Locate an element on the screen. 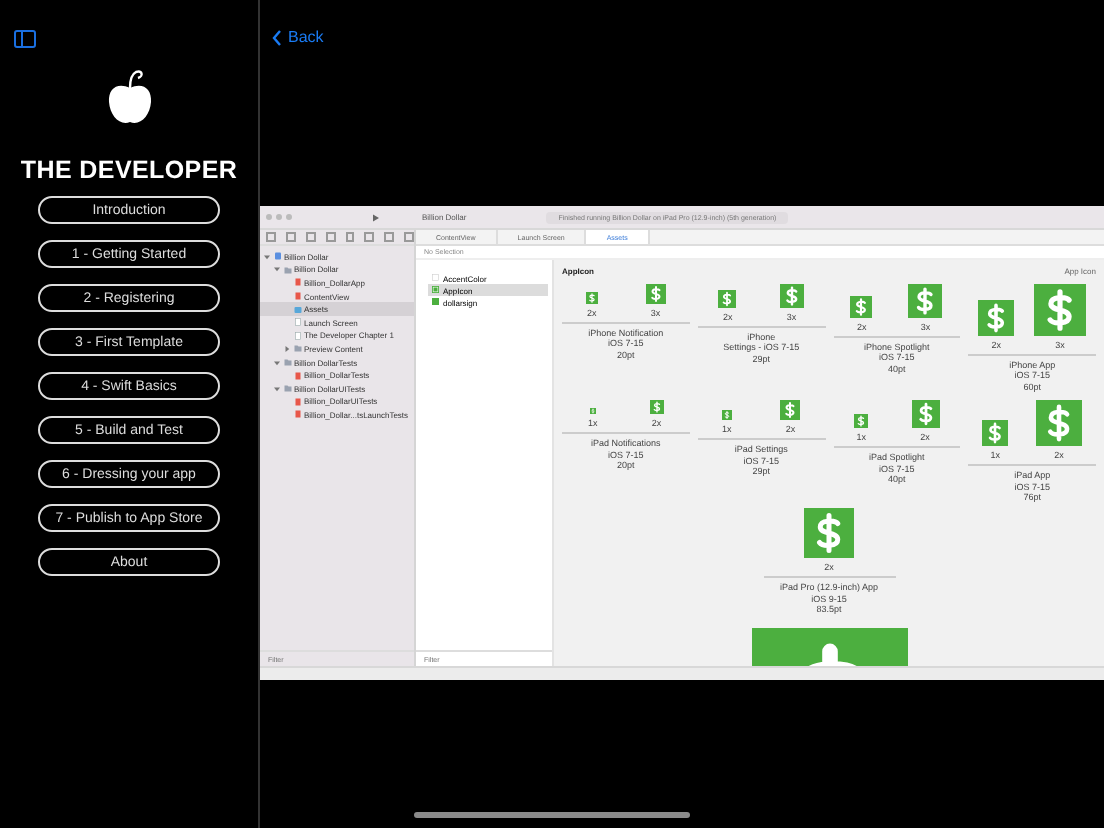 The image size is (1104, 828). back-button: Back is located at coordinates (688, 37).